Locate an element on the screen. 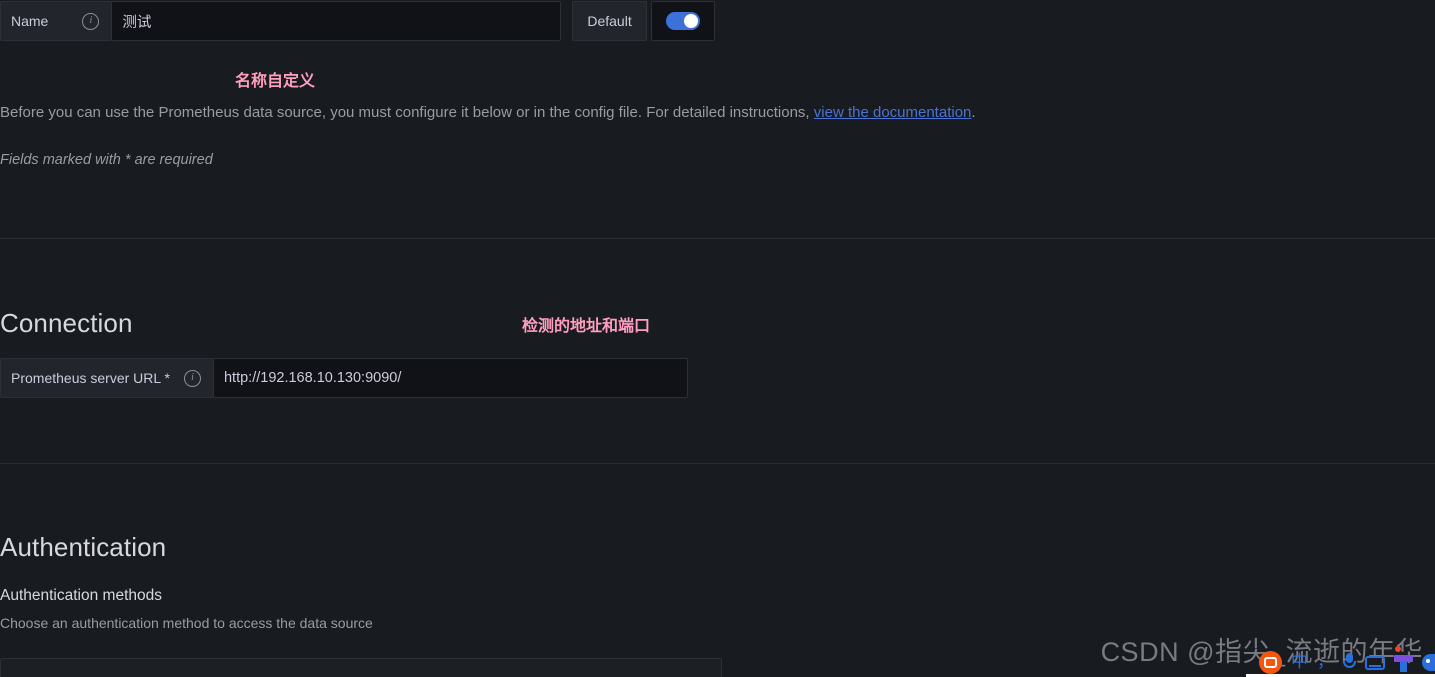 The width and height of the screenshot is (1435, 677). default-label-text: Default is located at coordinates (609, 21).